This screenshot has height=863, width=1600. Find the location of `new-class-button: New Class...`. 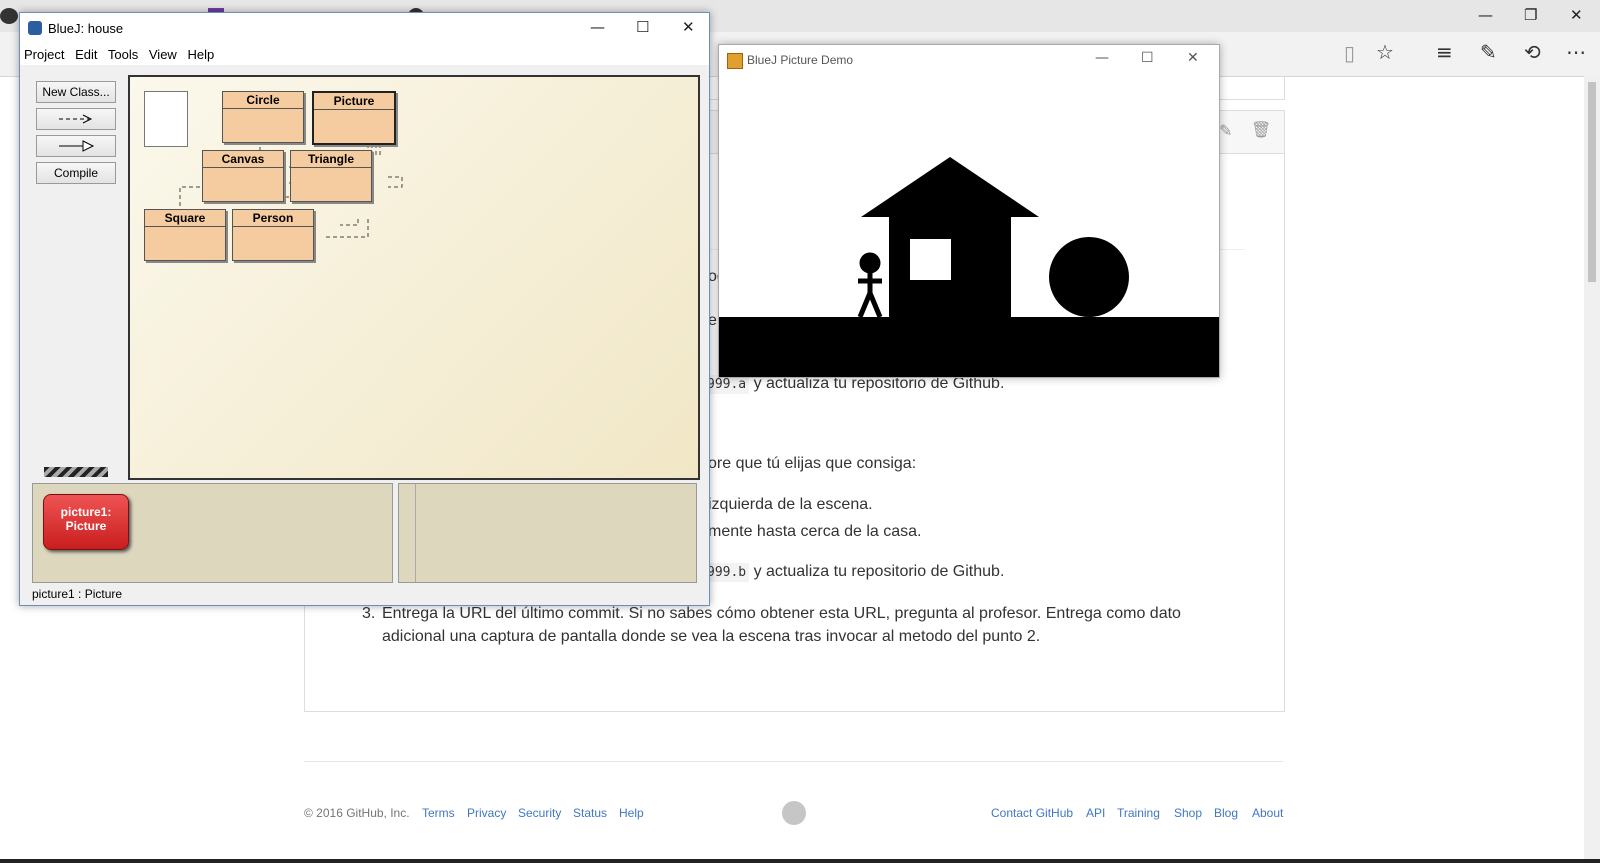

new-class-button: New Class... is located at coordinates (76, 92).